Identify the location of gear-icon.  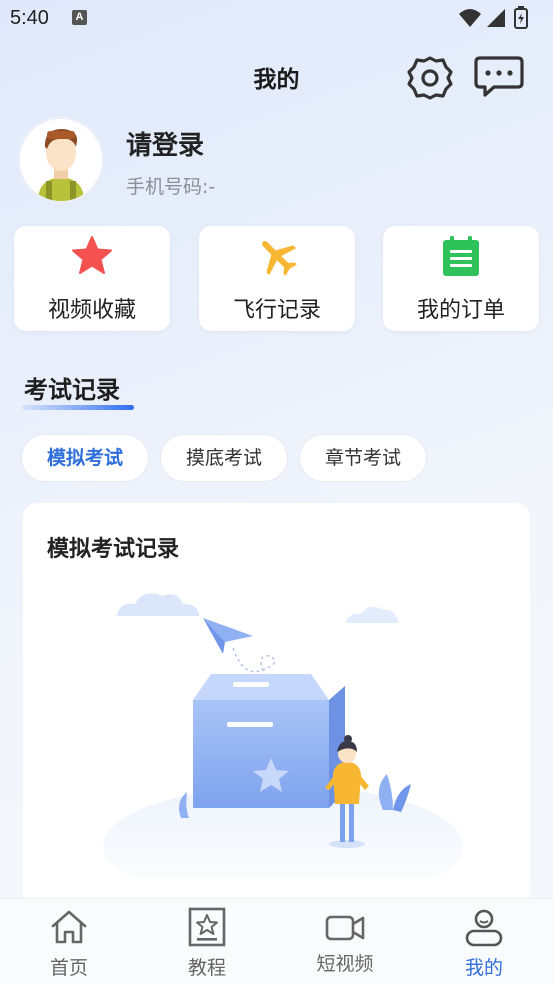
(430, 78).